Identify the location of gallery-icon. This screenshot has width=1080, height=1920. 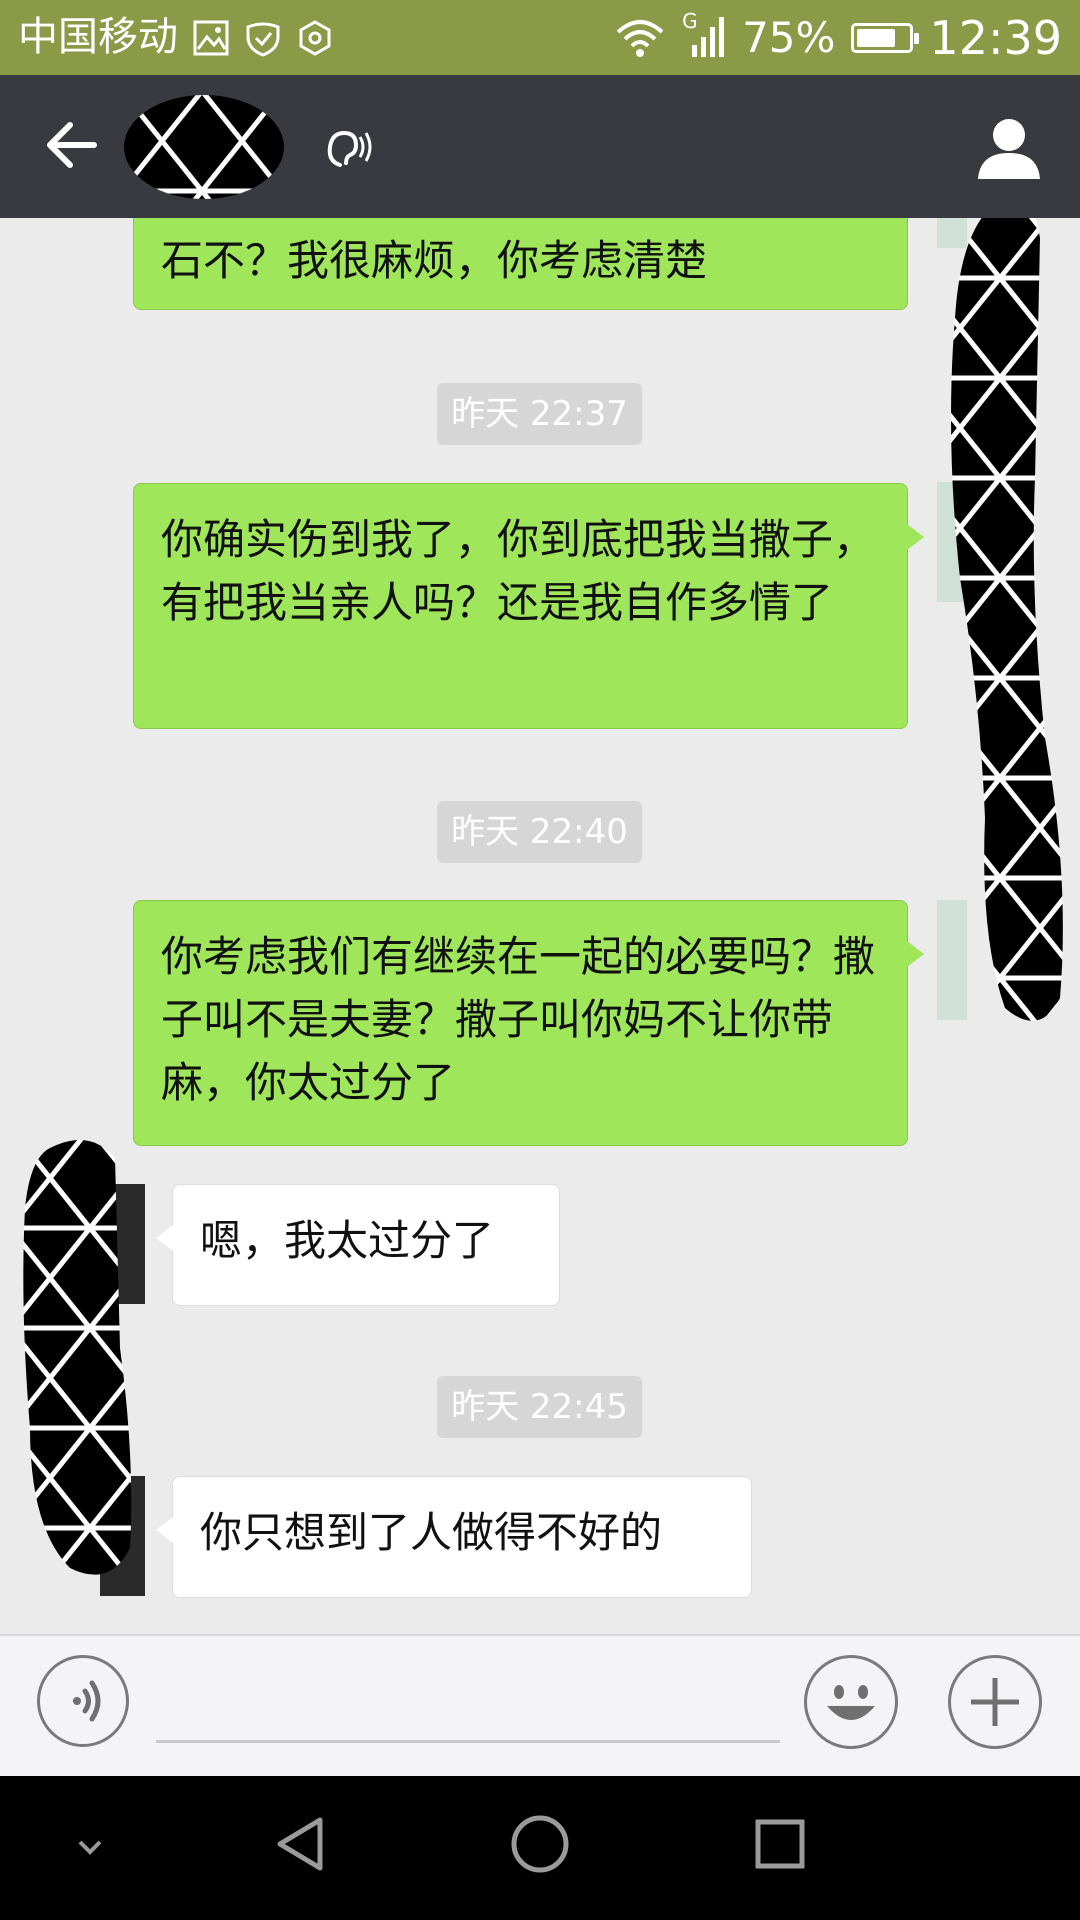
(211, 37).